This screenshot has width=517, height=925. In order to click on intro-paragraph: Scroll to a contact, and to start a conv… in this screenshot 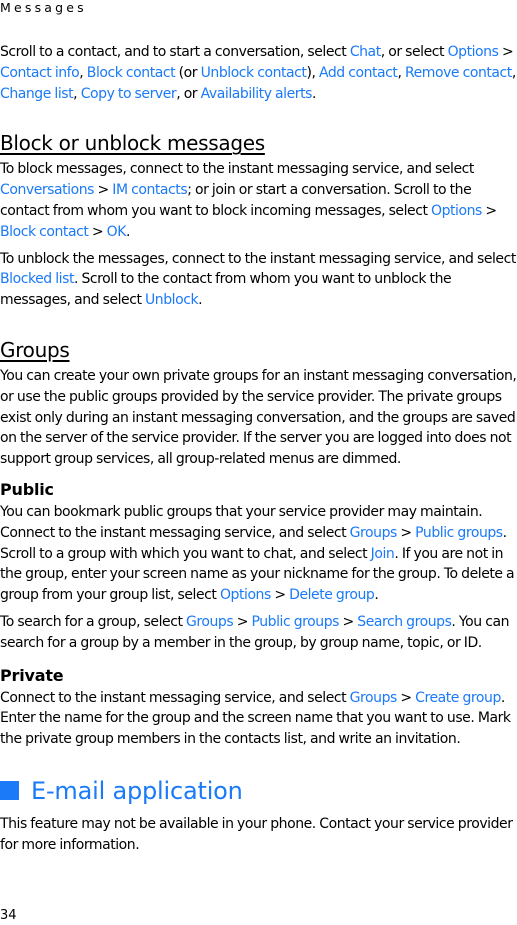, I will do `click(258, 73)`.